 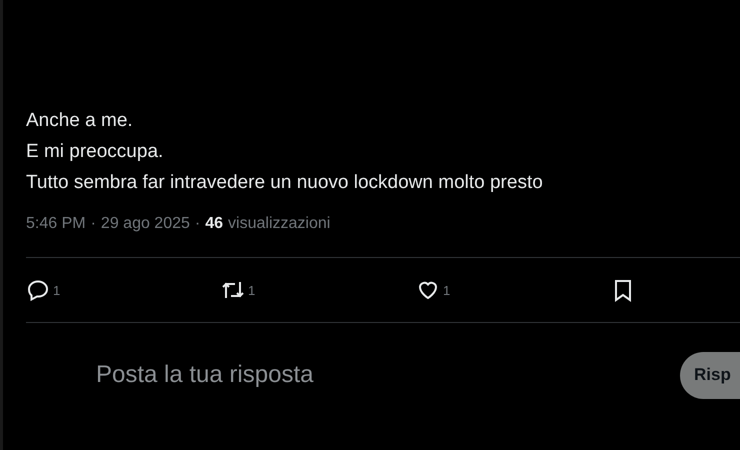 What do you see at coordinates (214, 224) in the screenshot?
I see `views-count: 46` at bounding box center [214, 224].